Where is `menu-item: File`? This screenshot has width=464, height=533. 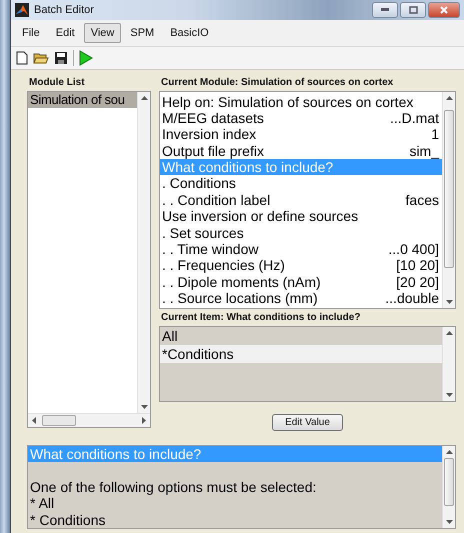
menu-item: File is located at coordinates (31, 32).